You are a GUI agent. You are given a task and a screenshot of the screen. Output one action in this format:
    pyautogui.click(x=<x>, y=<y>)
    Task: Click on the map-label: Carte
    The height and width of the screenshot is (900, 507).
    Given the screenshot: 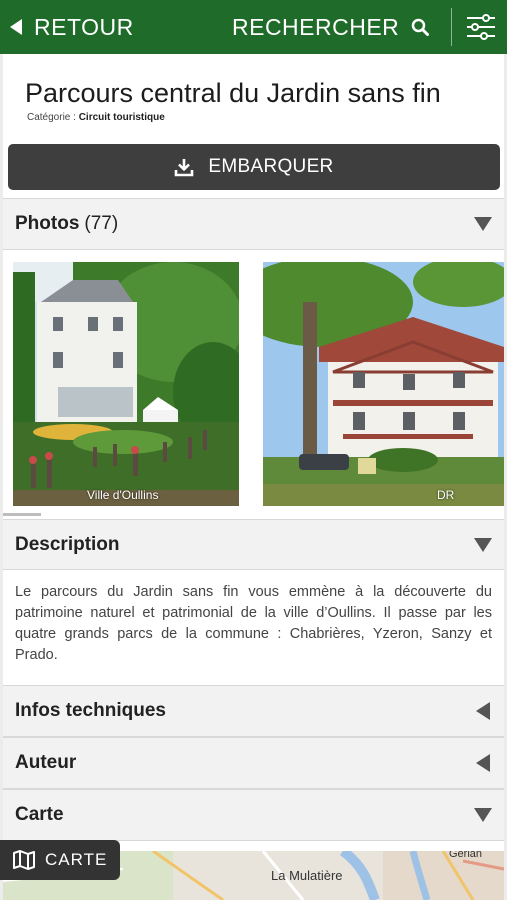 What is the action you would take?
    pyautogui.click(x=39, y=814)
    